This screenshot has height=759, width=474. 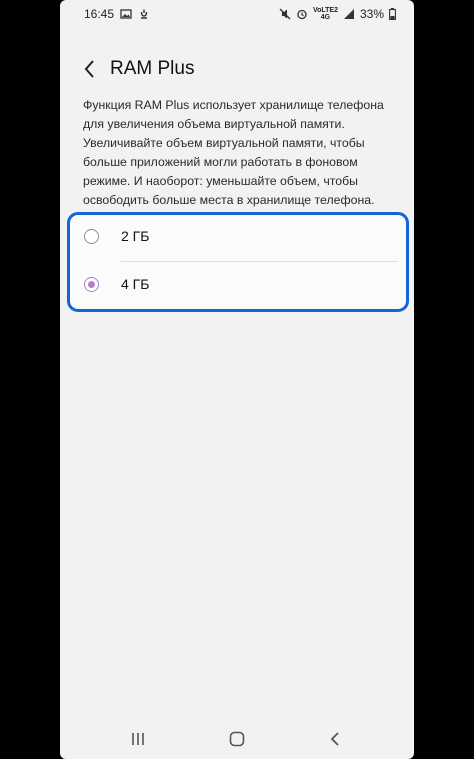 What do you see at coordinates (237, 70) in the screenshot?
I see `app-header: RAM Plus` at bounding box center [237, 70].